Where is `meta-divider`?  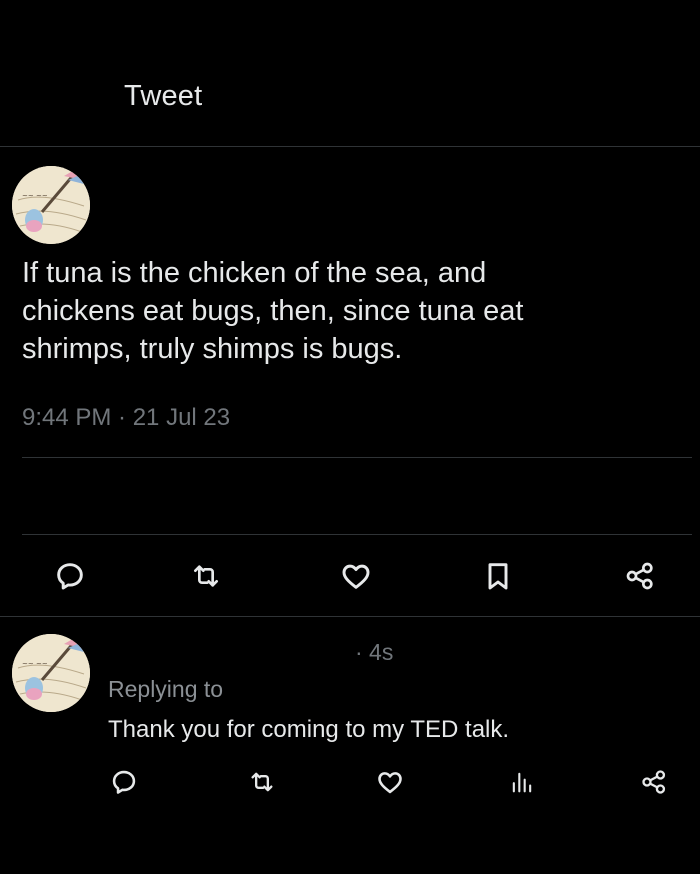 meta-divider is located at coordinates (357, 457).